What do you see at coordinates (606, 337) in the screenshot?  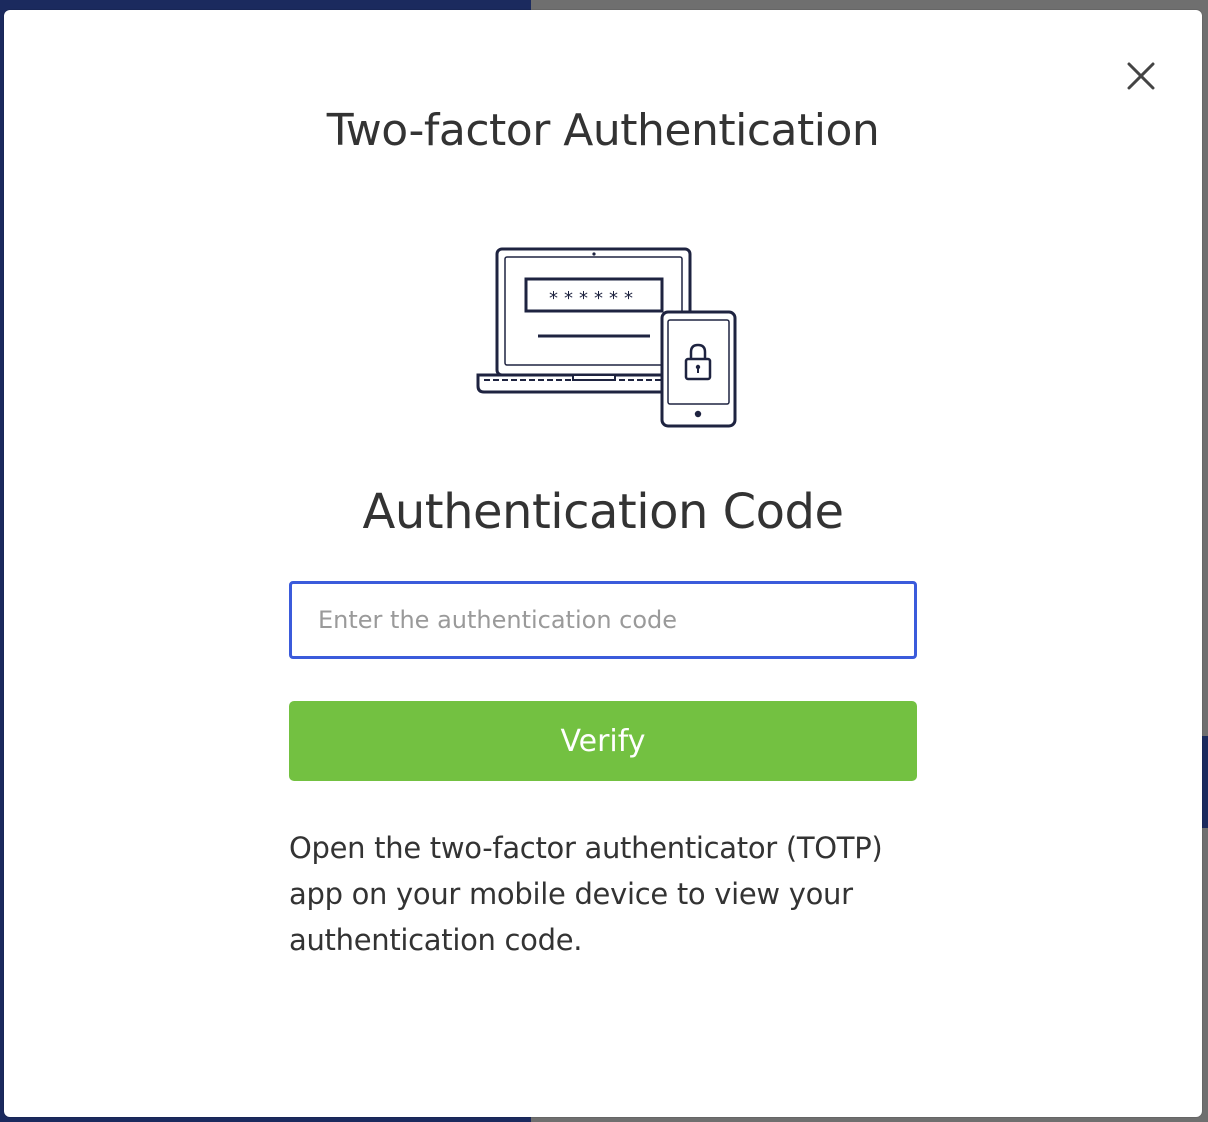 I see `laptop-phone-lock-icon: ******` at bounding box center [606, 337].